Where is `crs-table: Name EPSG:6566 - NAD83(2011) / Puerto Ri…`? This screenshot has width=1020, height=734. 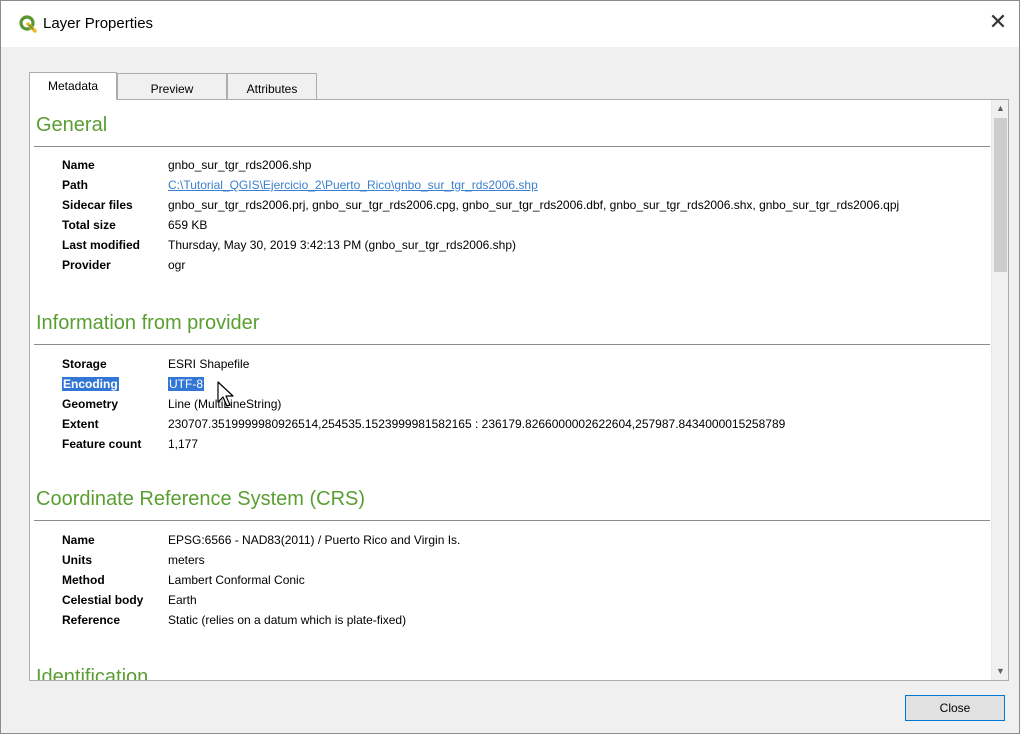 crs-table: Name EPSG:6566 - NAD83(2011) / Puerto Ri… is located at coordinates (261, 581).